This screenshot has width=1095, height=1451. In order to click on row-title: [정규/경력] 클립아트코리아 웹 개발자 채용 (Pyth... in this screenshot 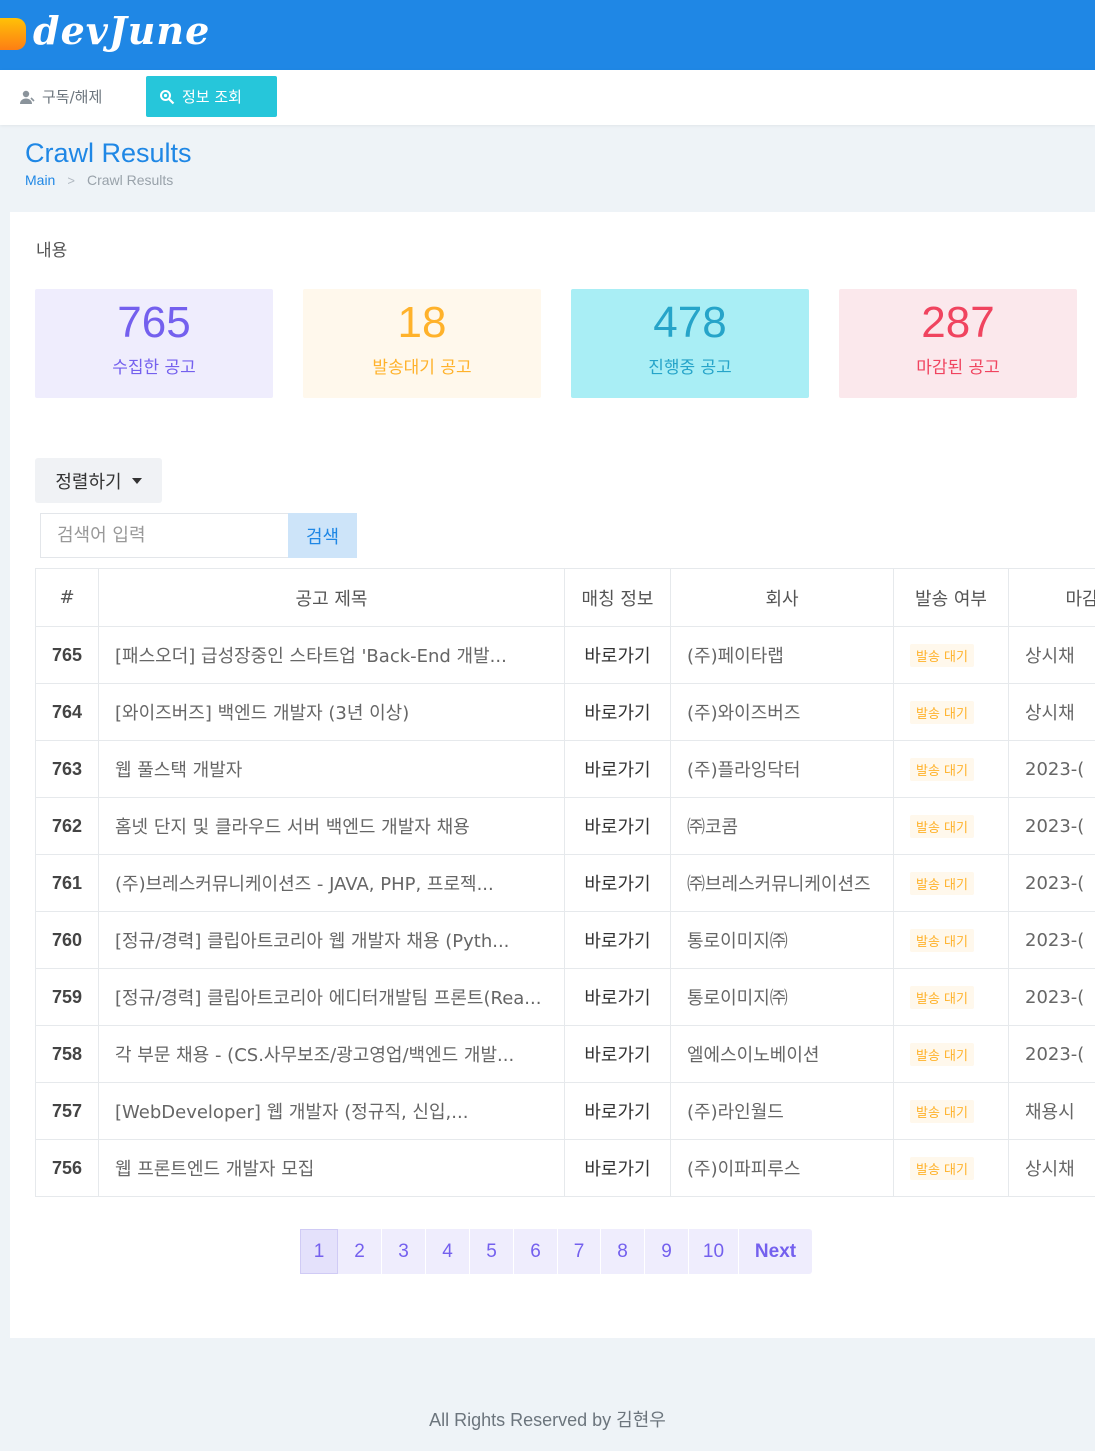, I will do `click(331, 940)`.